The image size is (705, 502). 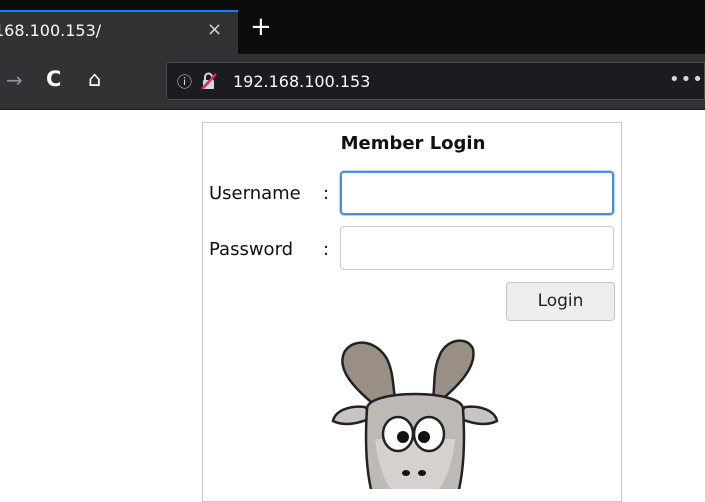 I want to click on nav-bar: → C ⌂ ⓘ 192.168.100.153 •••, so click(x=352, y=82).